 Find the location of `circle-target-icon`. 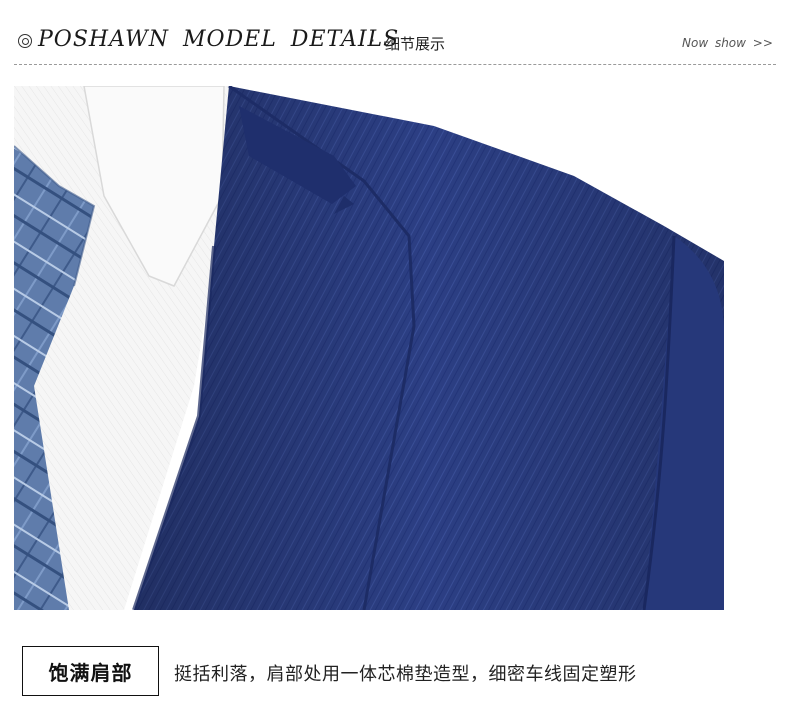

circle-target-icon is located at coordinates (25, 41).